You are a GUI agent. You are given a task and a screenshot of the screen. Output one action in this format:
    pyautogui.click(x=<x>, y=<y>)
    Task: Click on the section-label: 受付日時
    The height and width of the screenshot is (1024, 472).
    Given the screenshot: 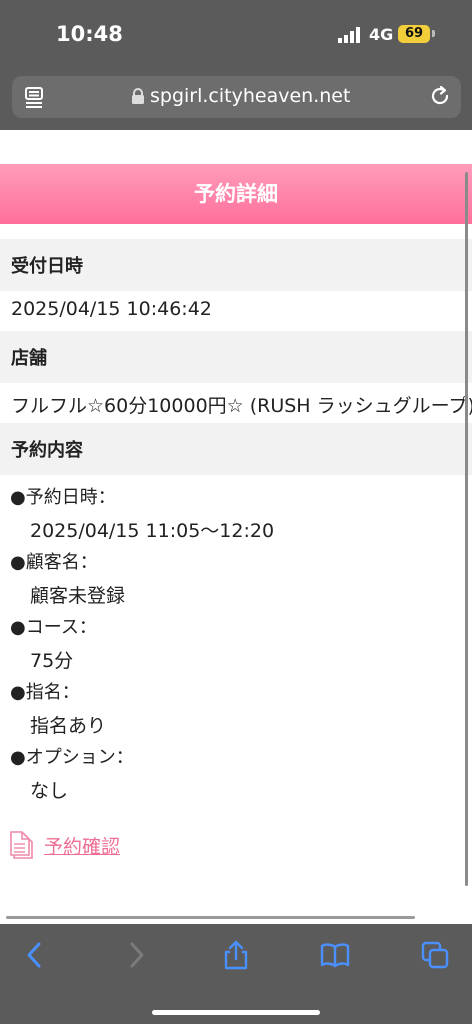 What is the action you would take?
    pyautogui.click(x=47, y=266)
    